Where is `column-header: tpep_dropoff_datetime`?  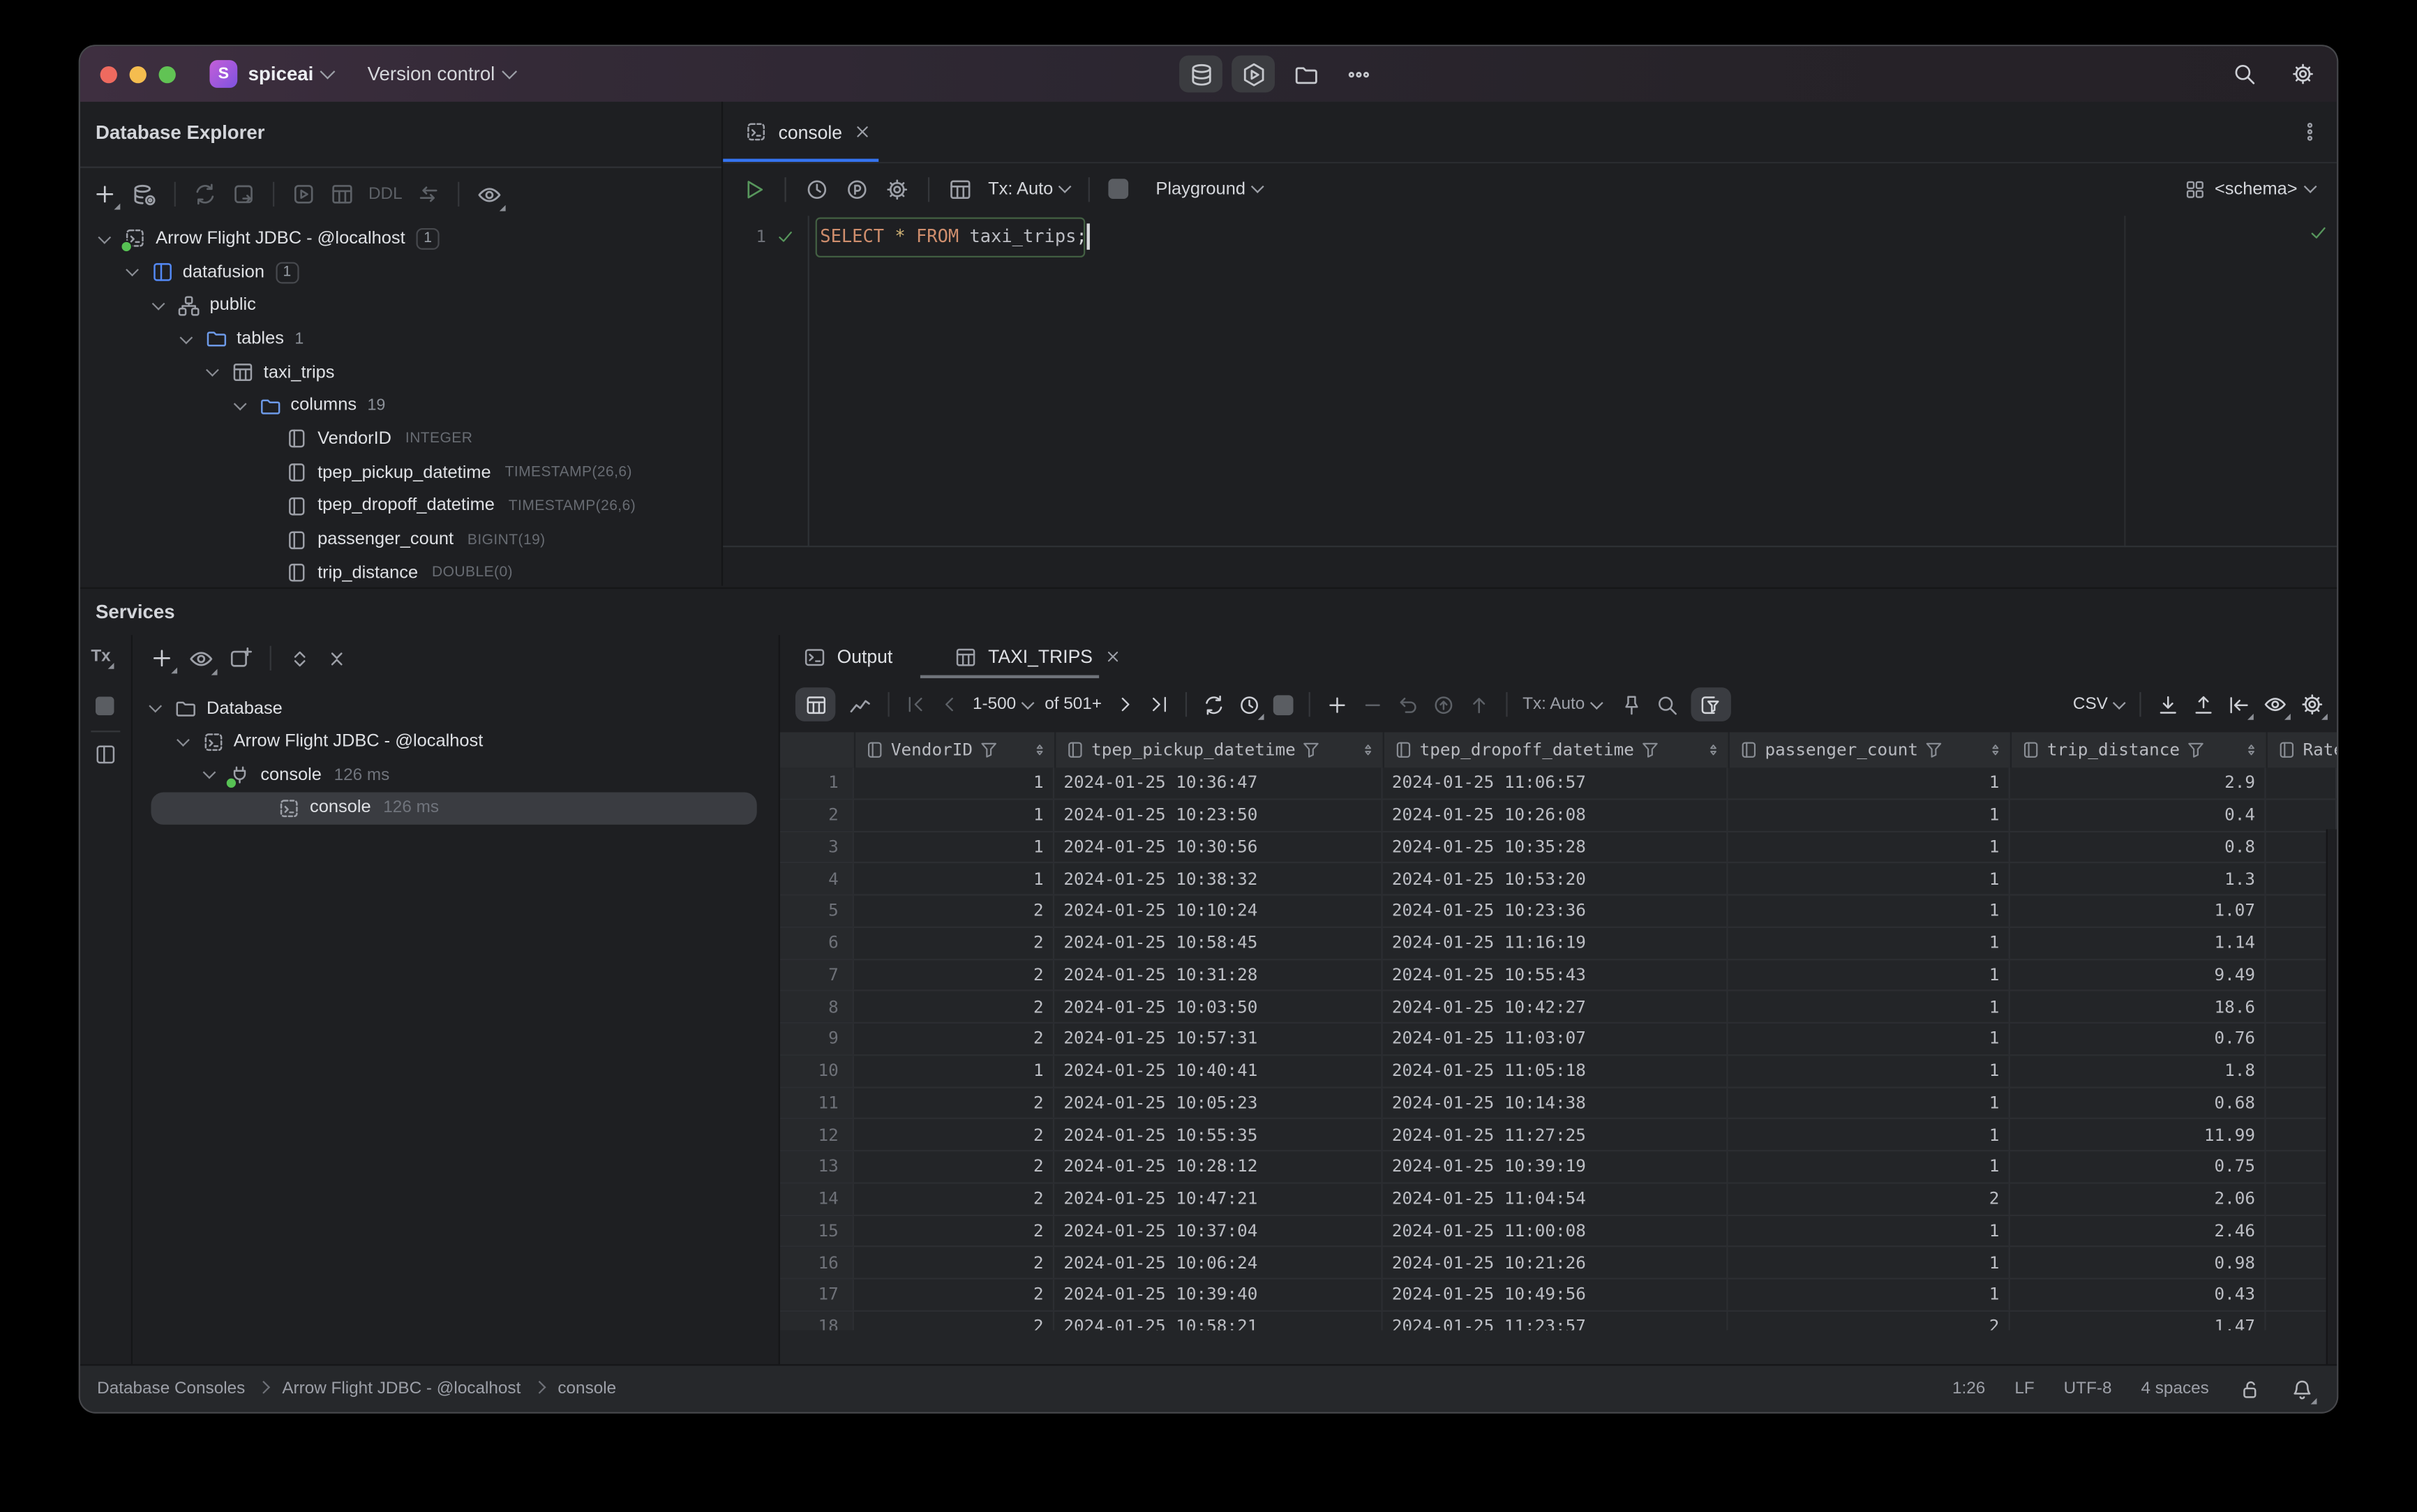 column-header: tpep_dropoff_datetime is located at coordinates (1557, 750).